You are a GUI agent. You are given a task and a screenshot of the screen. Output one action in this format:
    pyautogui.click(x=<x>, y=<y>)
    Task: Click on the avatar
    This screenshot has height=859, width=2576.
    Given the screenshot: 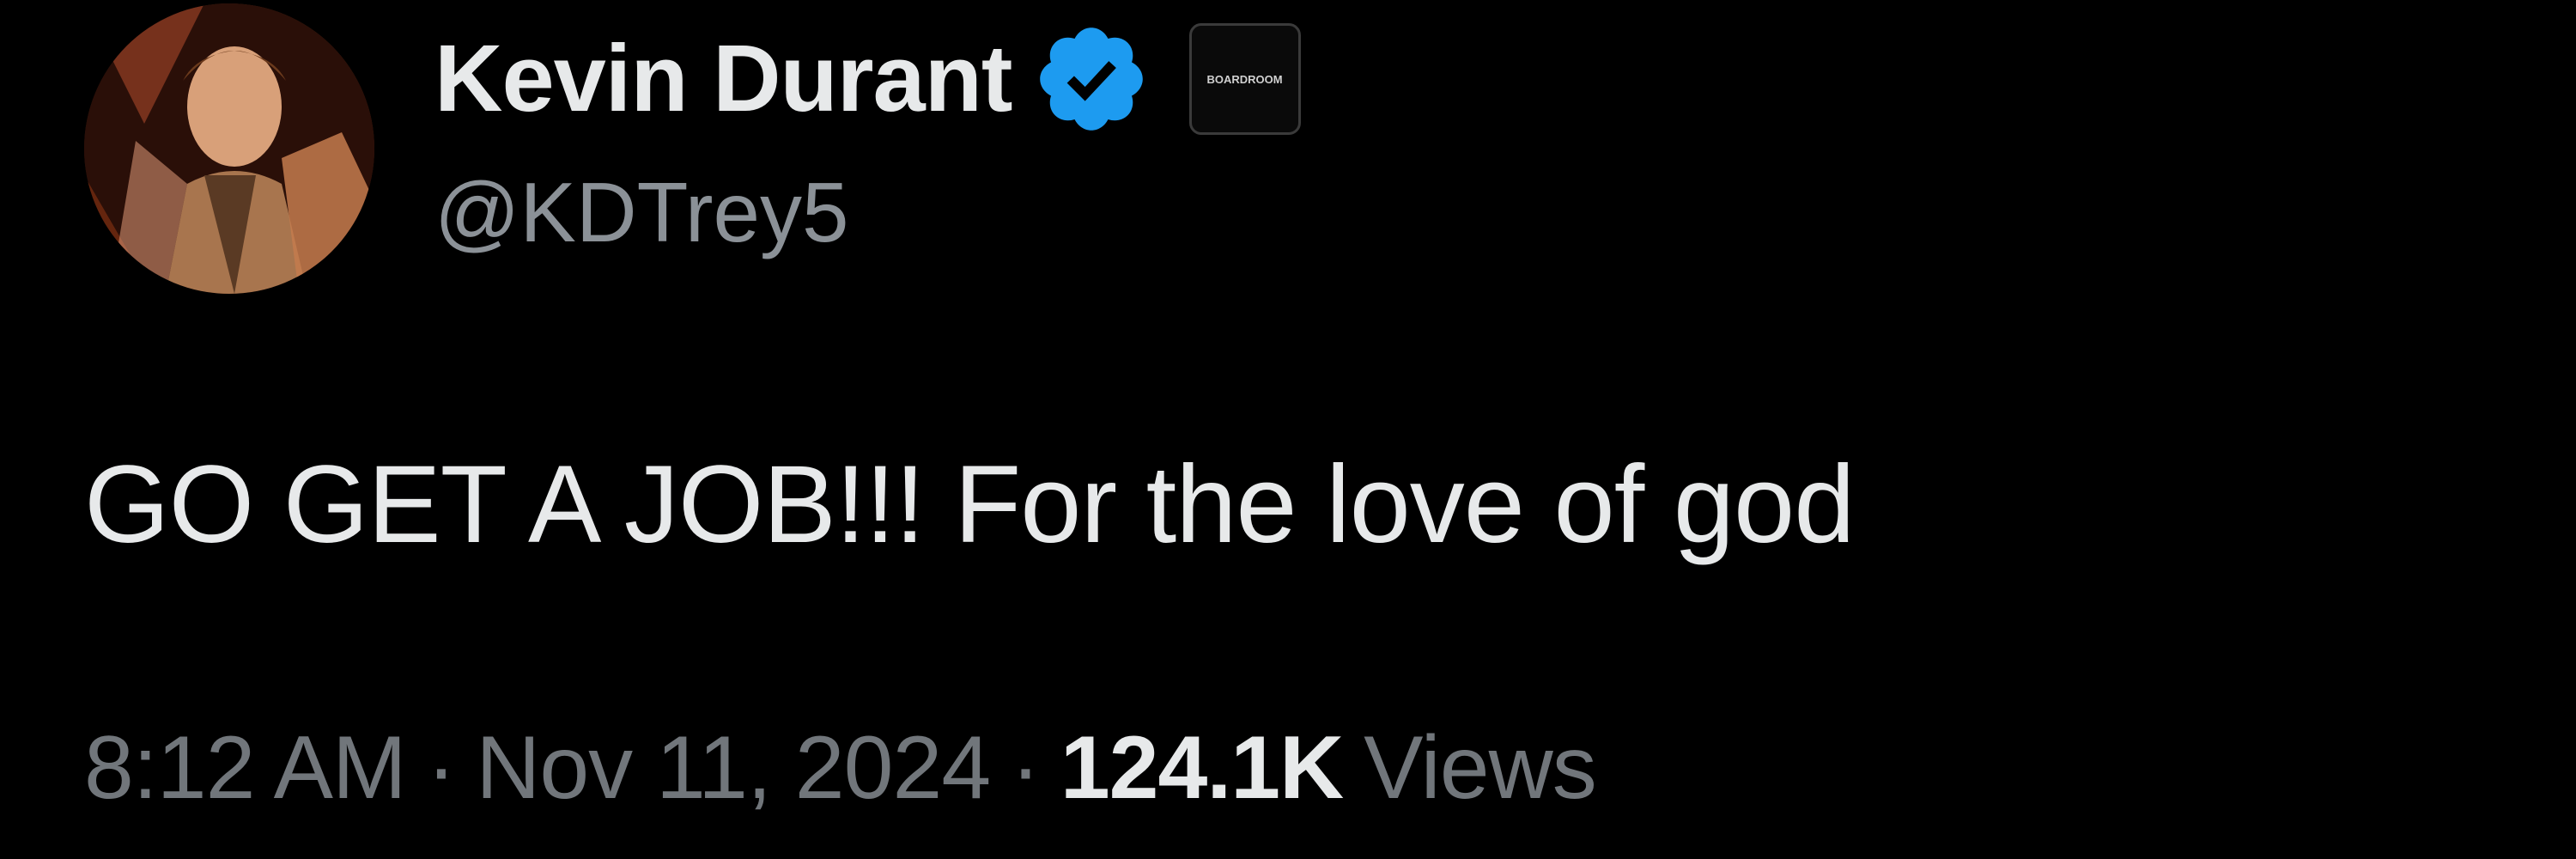 What is the action you would take?
    pyautogui.click(x=229, y=149)
    